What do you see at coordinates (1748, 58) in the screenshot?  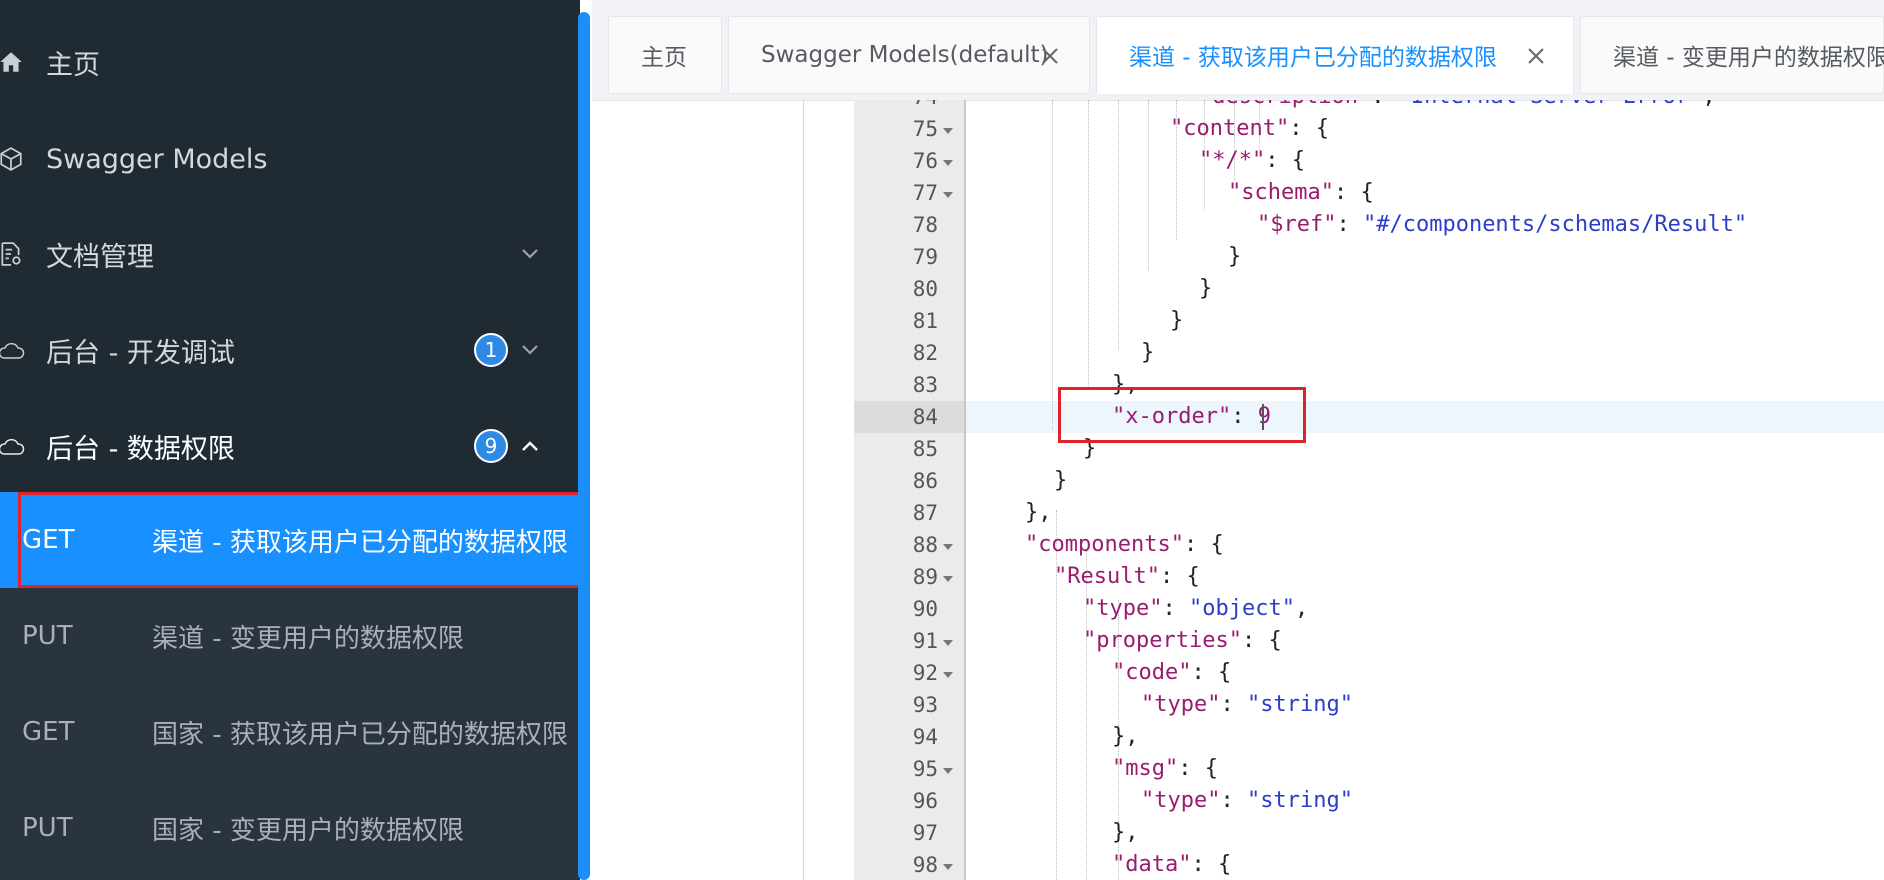 I see `tab-label: 渠道 - 变更用户的数据权限` at bounding box center [1748, 58].